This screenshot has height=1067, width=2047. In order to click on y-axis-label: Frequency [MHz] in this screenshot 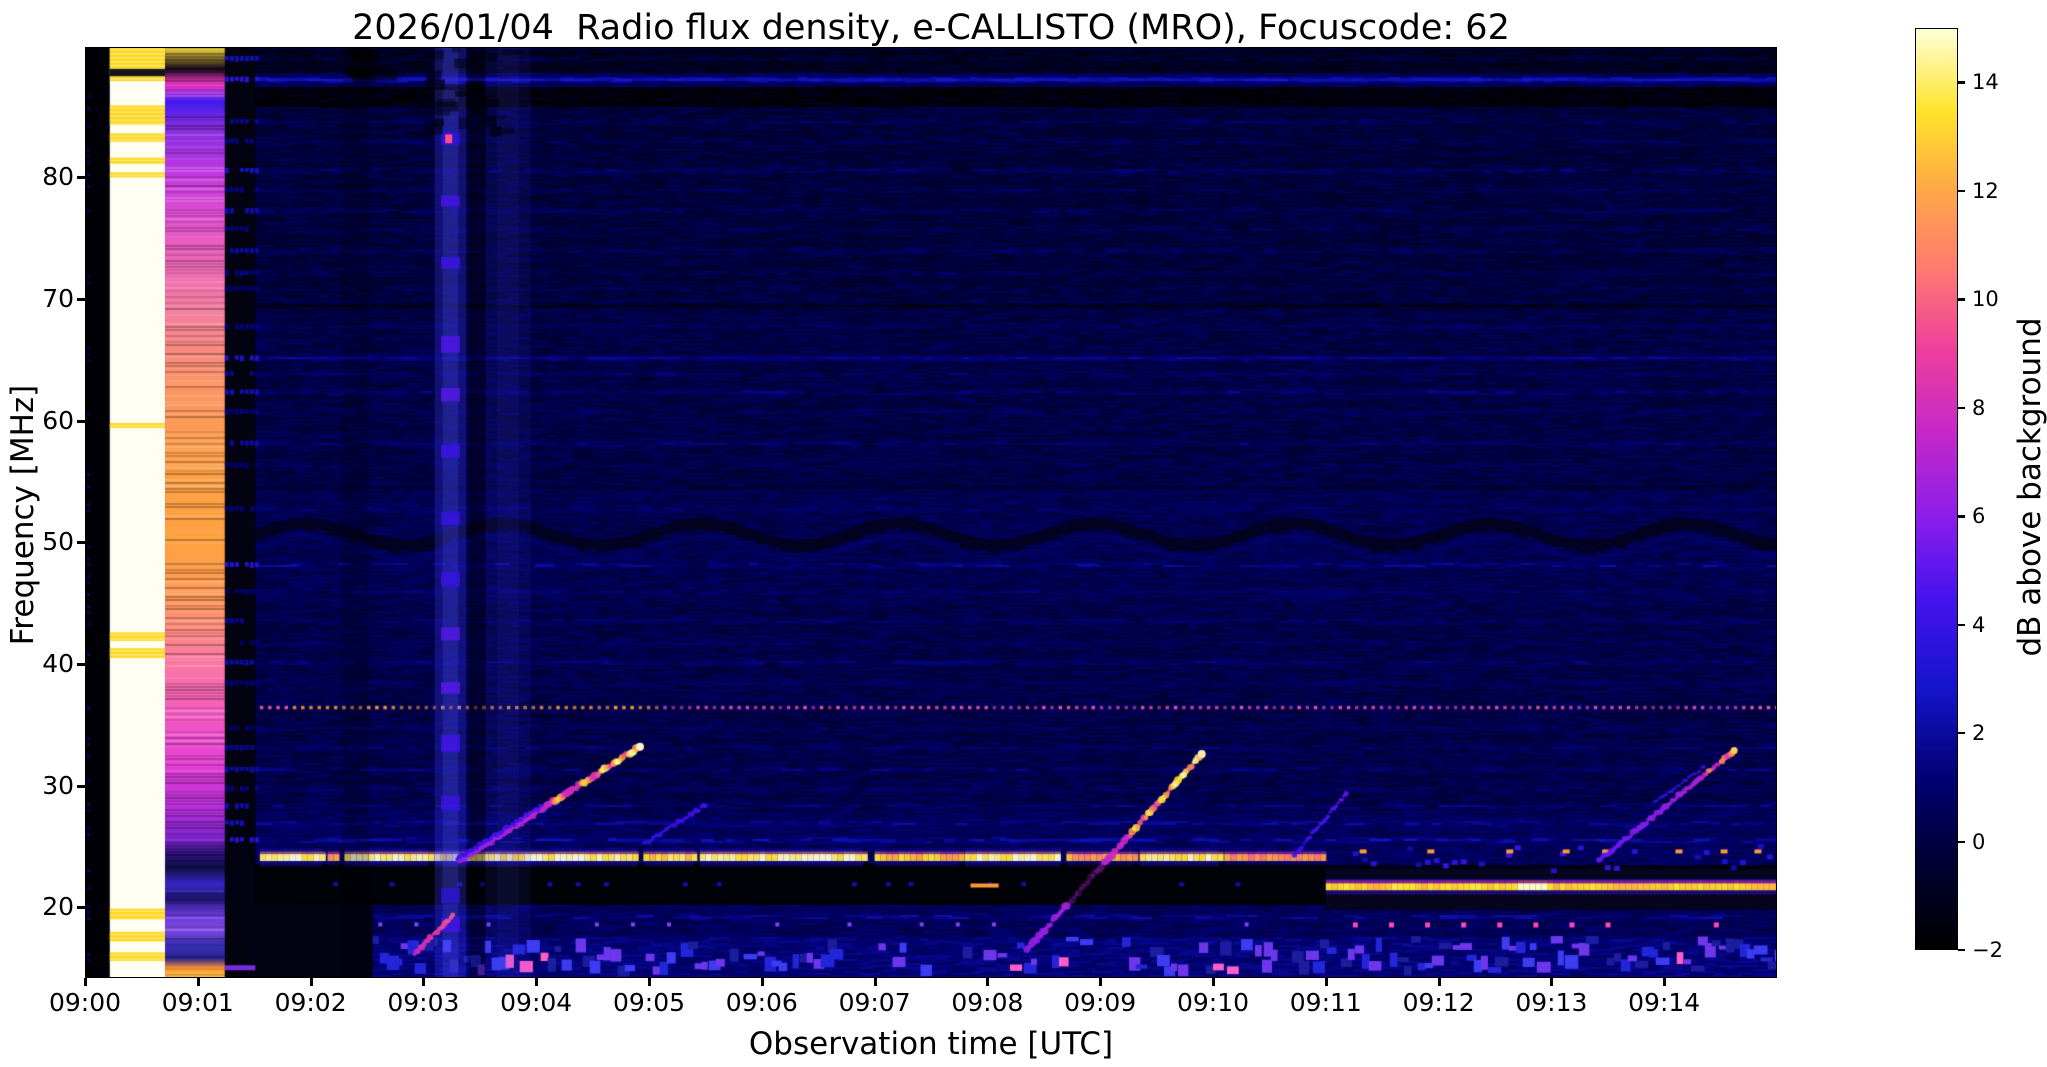, I will do `click(23, 515)`.